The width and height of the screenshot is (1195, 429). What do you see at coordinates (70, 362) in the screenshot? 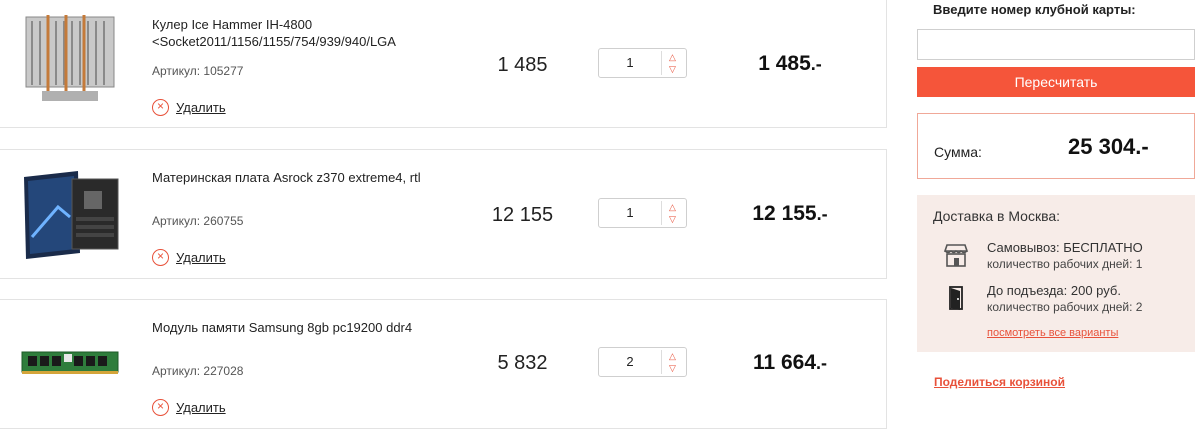
I see `ram-module-icon` at bounding box center [70, 362].